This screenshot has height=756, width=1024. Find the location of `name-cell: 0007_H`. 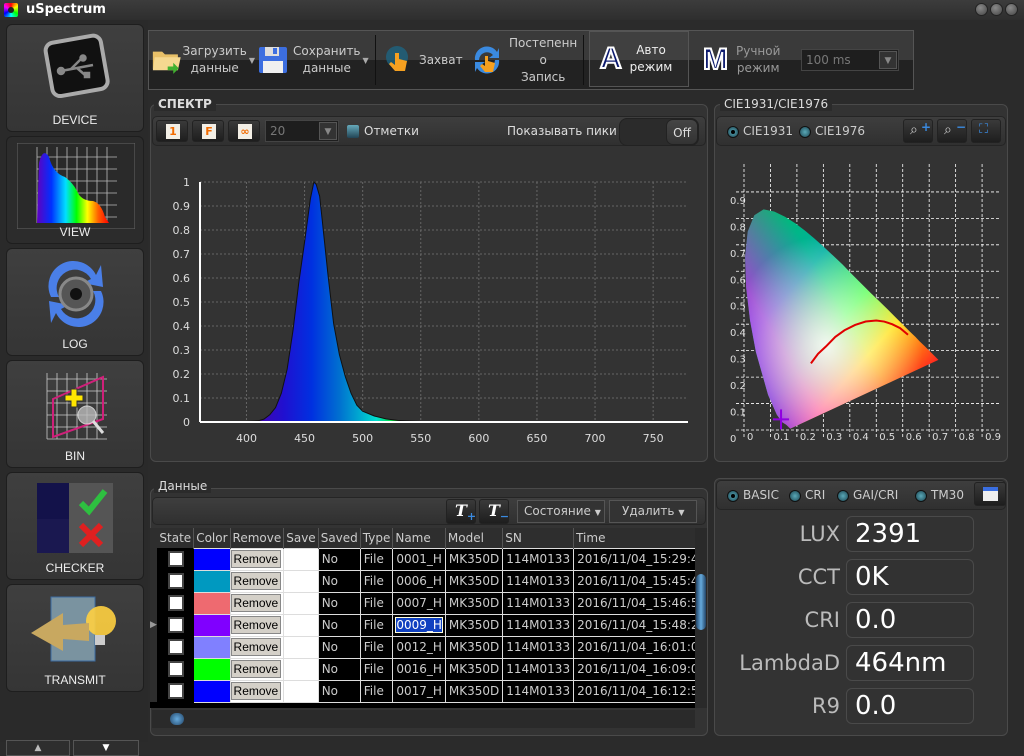

name-cell: 0007_H is located at coordinates (419, 603).